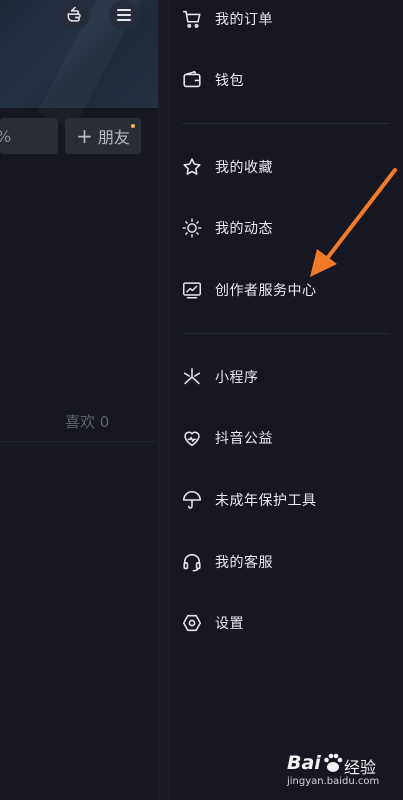  Describe the element at coordinates (192, 167) in the screenshot. I see `star-icon` at that location.